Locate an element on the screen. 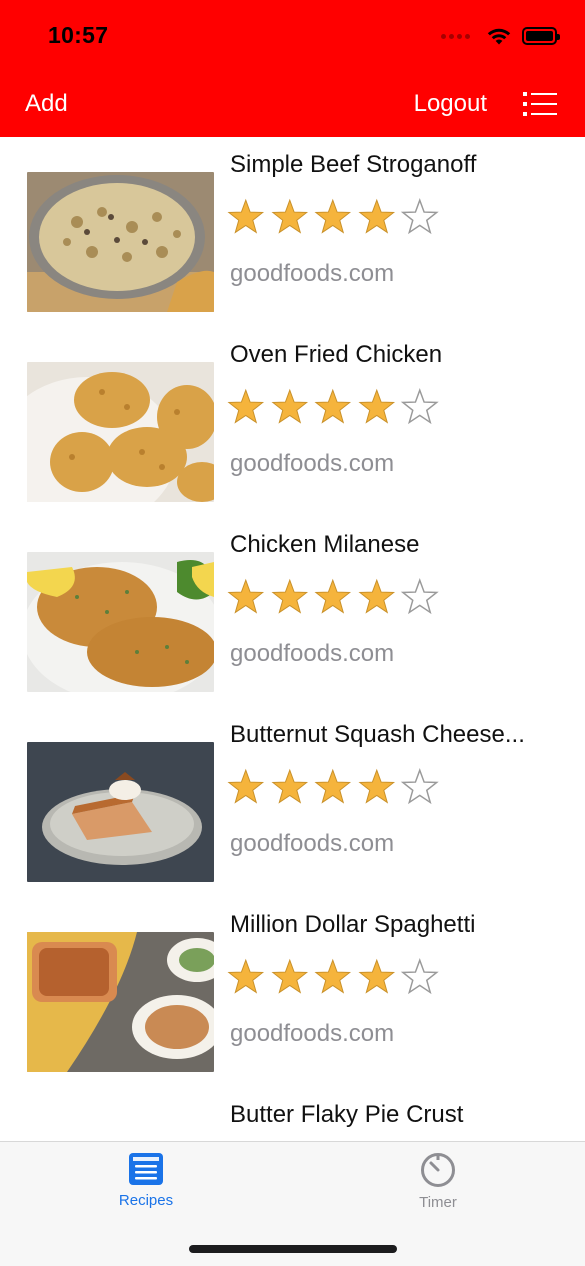  home-indicator is located at coordinates (293, 1249).